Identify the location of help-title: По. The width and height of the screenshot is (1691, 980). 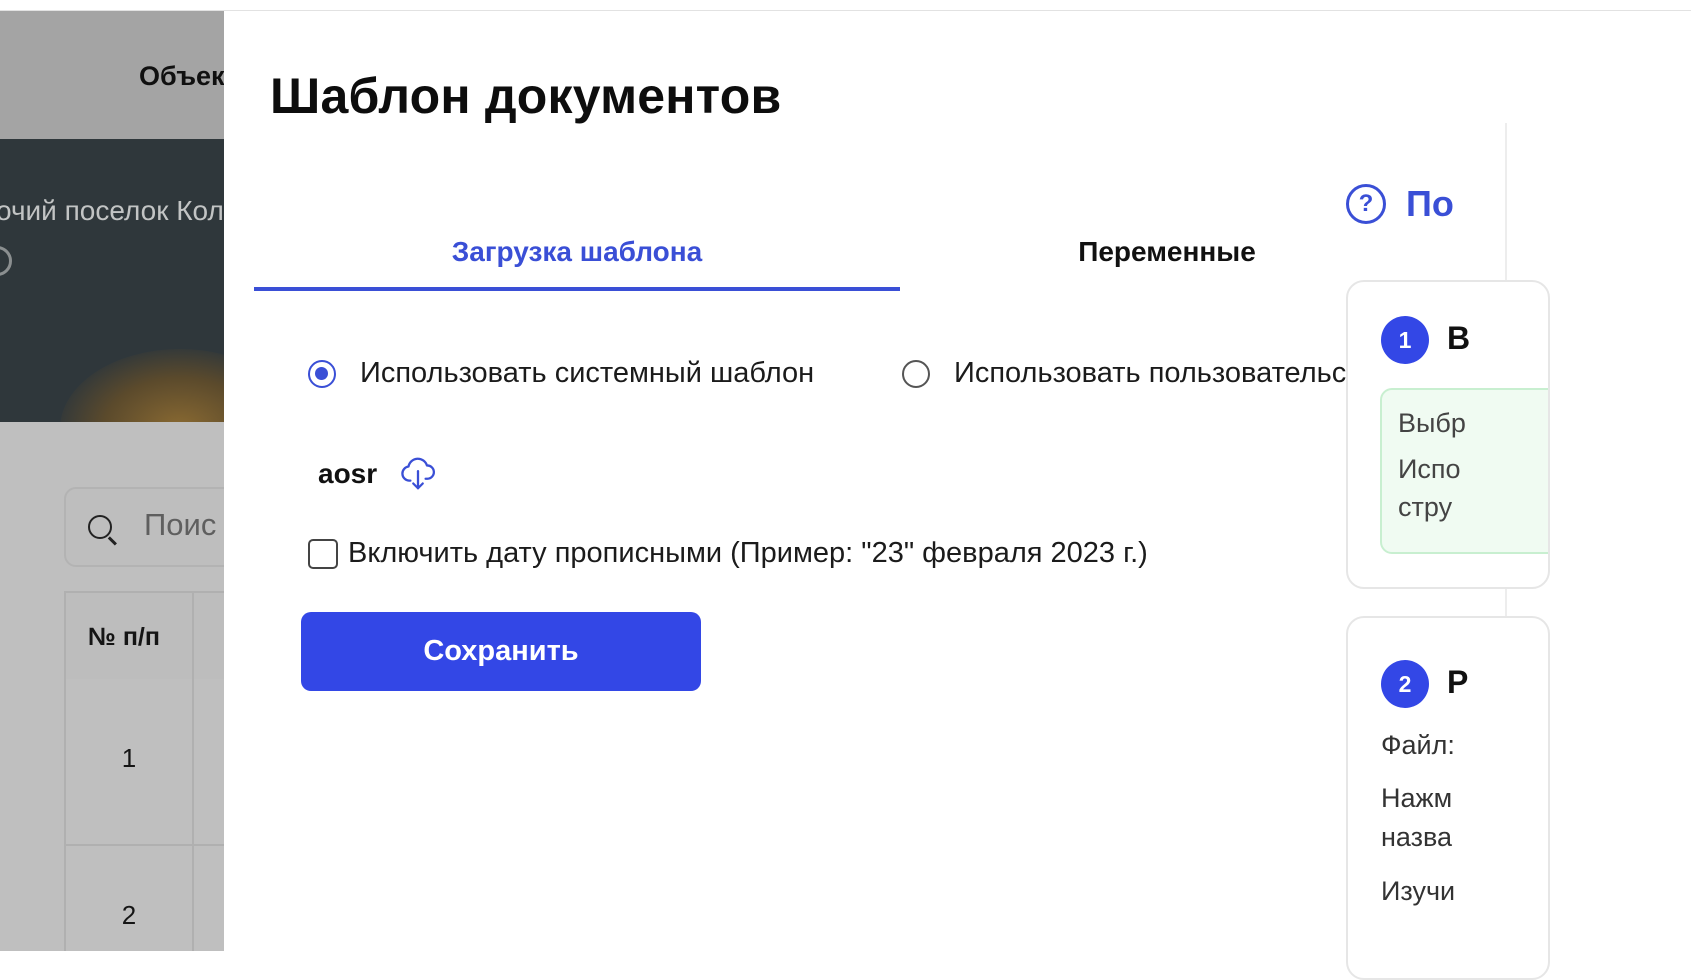
(1430, 203).